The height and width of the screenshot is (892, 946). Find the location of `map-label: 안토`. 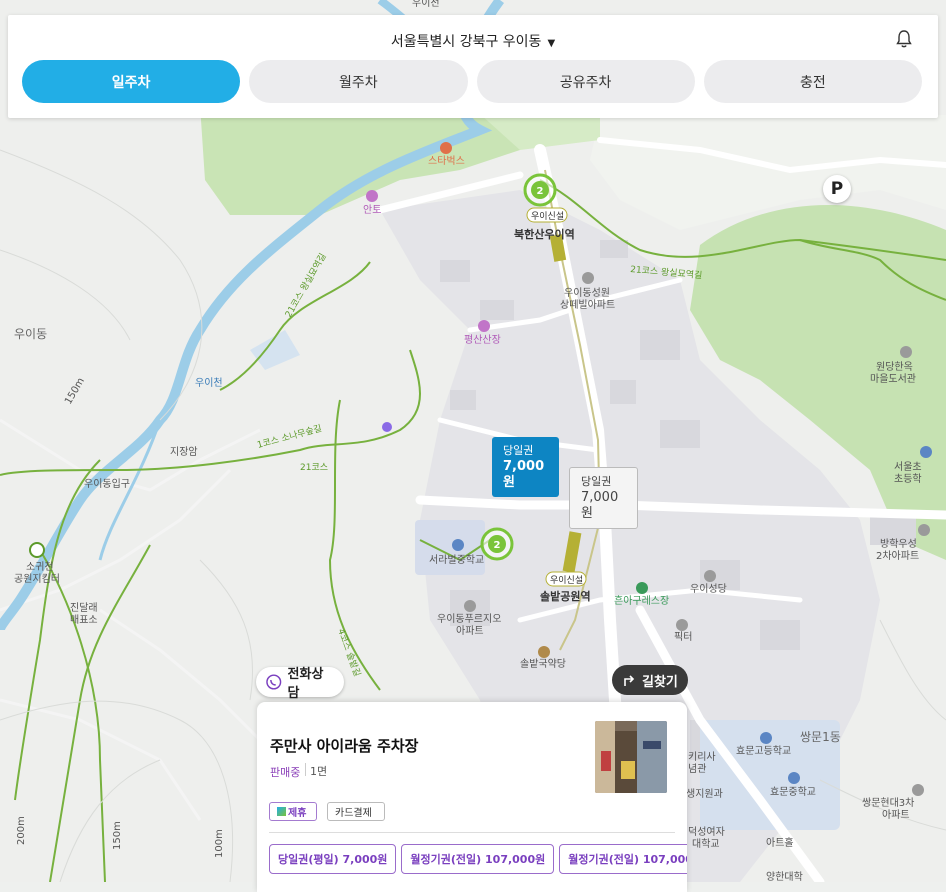

map-label: 안토 is located at coordinates (372, 210).